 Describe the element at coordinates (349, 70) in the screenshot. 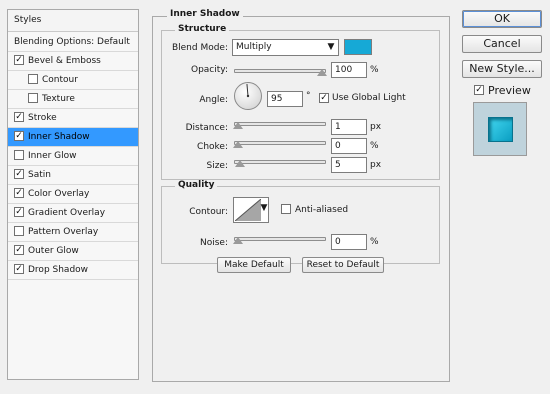

I see `opacity-input: 100` at that location.